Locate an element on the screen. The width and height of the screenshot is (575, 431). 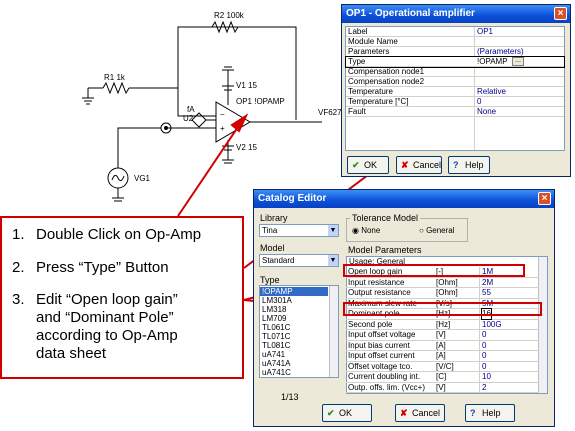
u2-label: U2 is located at coordinates (188, 118).